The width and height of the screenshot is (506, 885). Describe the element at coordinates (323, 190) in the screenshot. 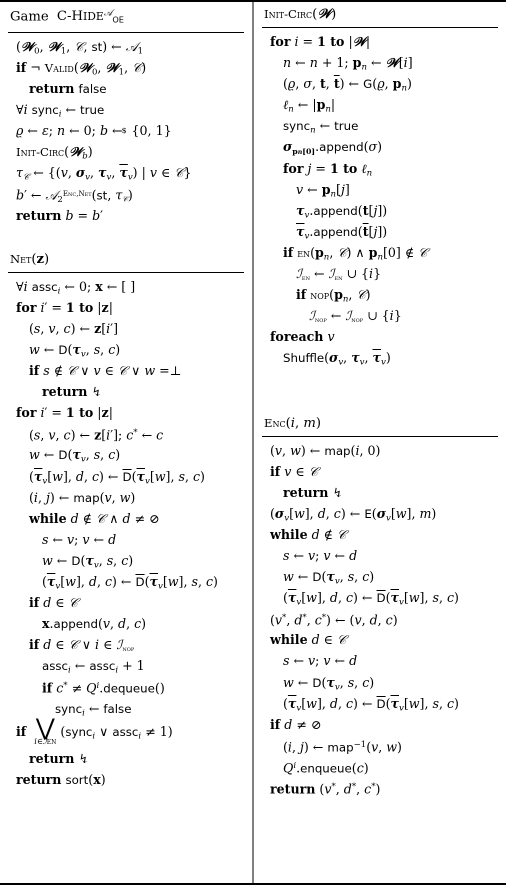

I see `code-line: v ← pn[j]` at that location.